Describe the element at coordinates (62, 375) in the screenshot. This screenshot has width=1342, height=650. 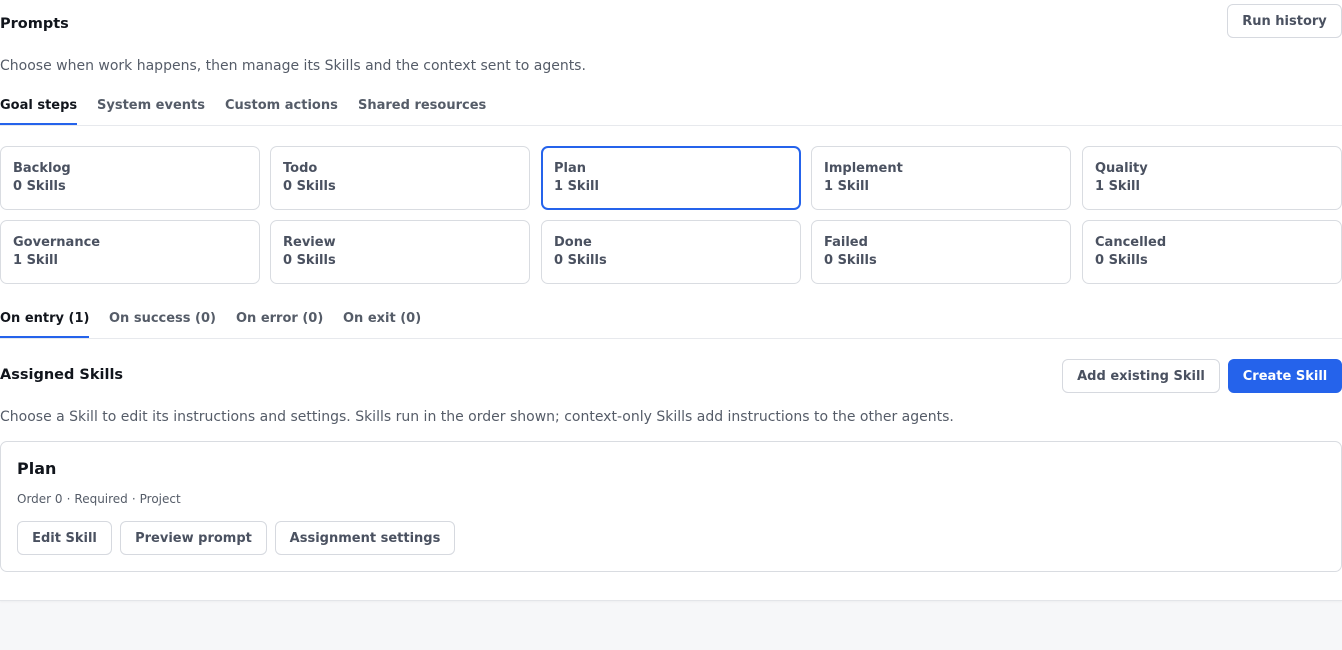
I see `assigned-skills-title: Assigned Skills` at that location.